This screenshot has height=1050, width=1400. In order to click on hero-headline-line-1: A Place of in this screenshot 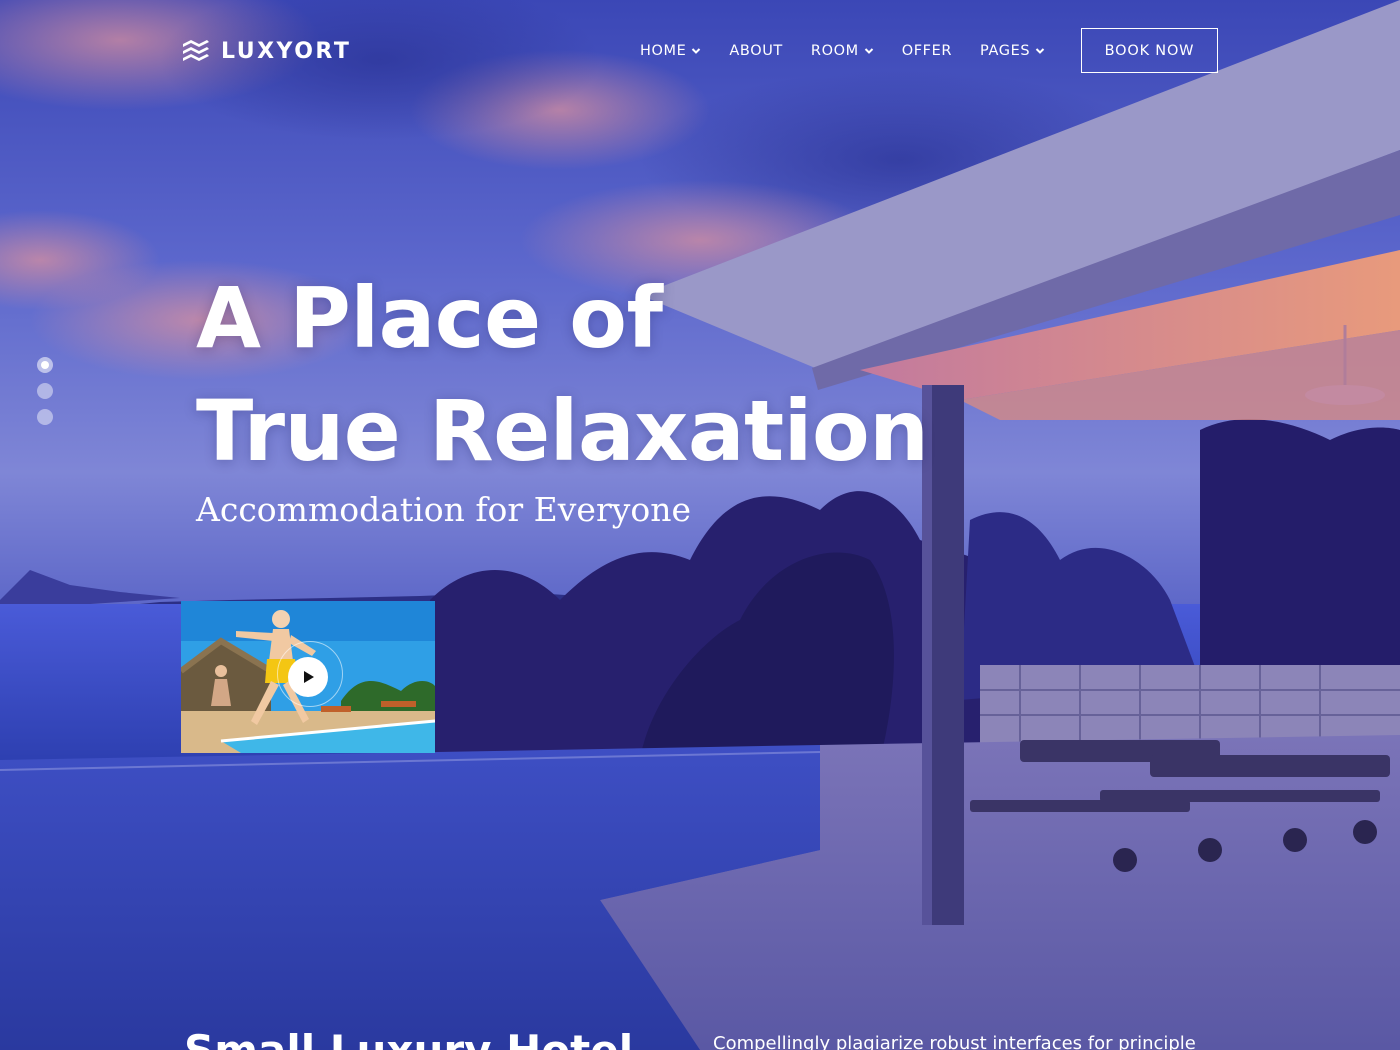, I will do `click(429, 318)`.